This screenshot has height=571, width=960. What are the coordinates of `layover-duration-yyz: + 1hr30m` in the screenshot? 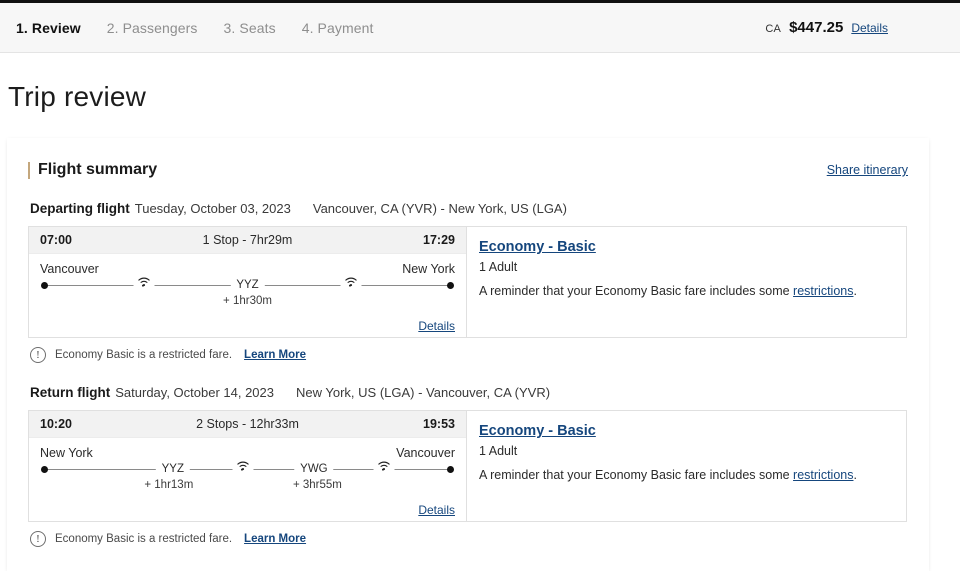 It's located at (247, 301).